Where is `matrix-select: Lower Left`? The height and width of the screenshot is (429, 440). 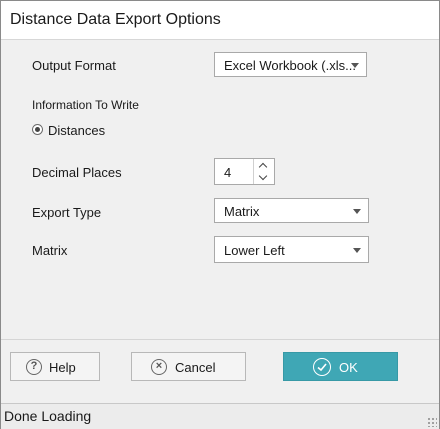
matrix-select: Lower Left is located at coordinates (291, 249).